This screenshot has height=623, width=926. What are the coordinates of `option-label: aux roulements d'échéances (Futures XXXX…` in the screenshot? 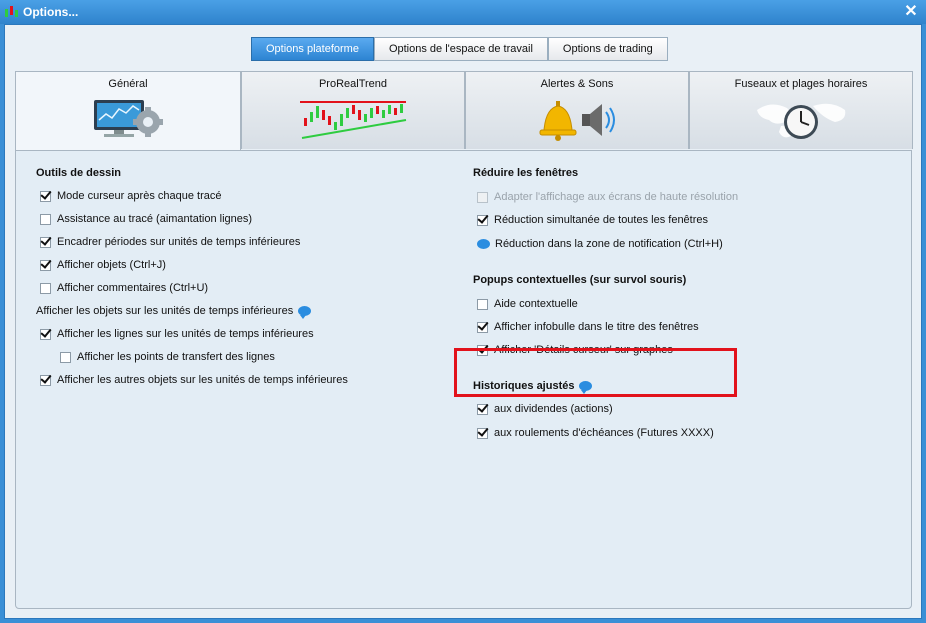 It's located at (604, 433).